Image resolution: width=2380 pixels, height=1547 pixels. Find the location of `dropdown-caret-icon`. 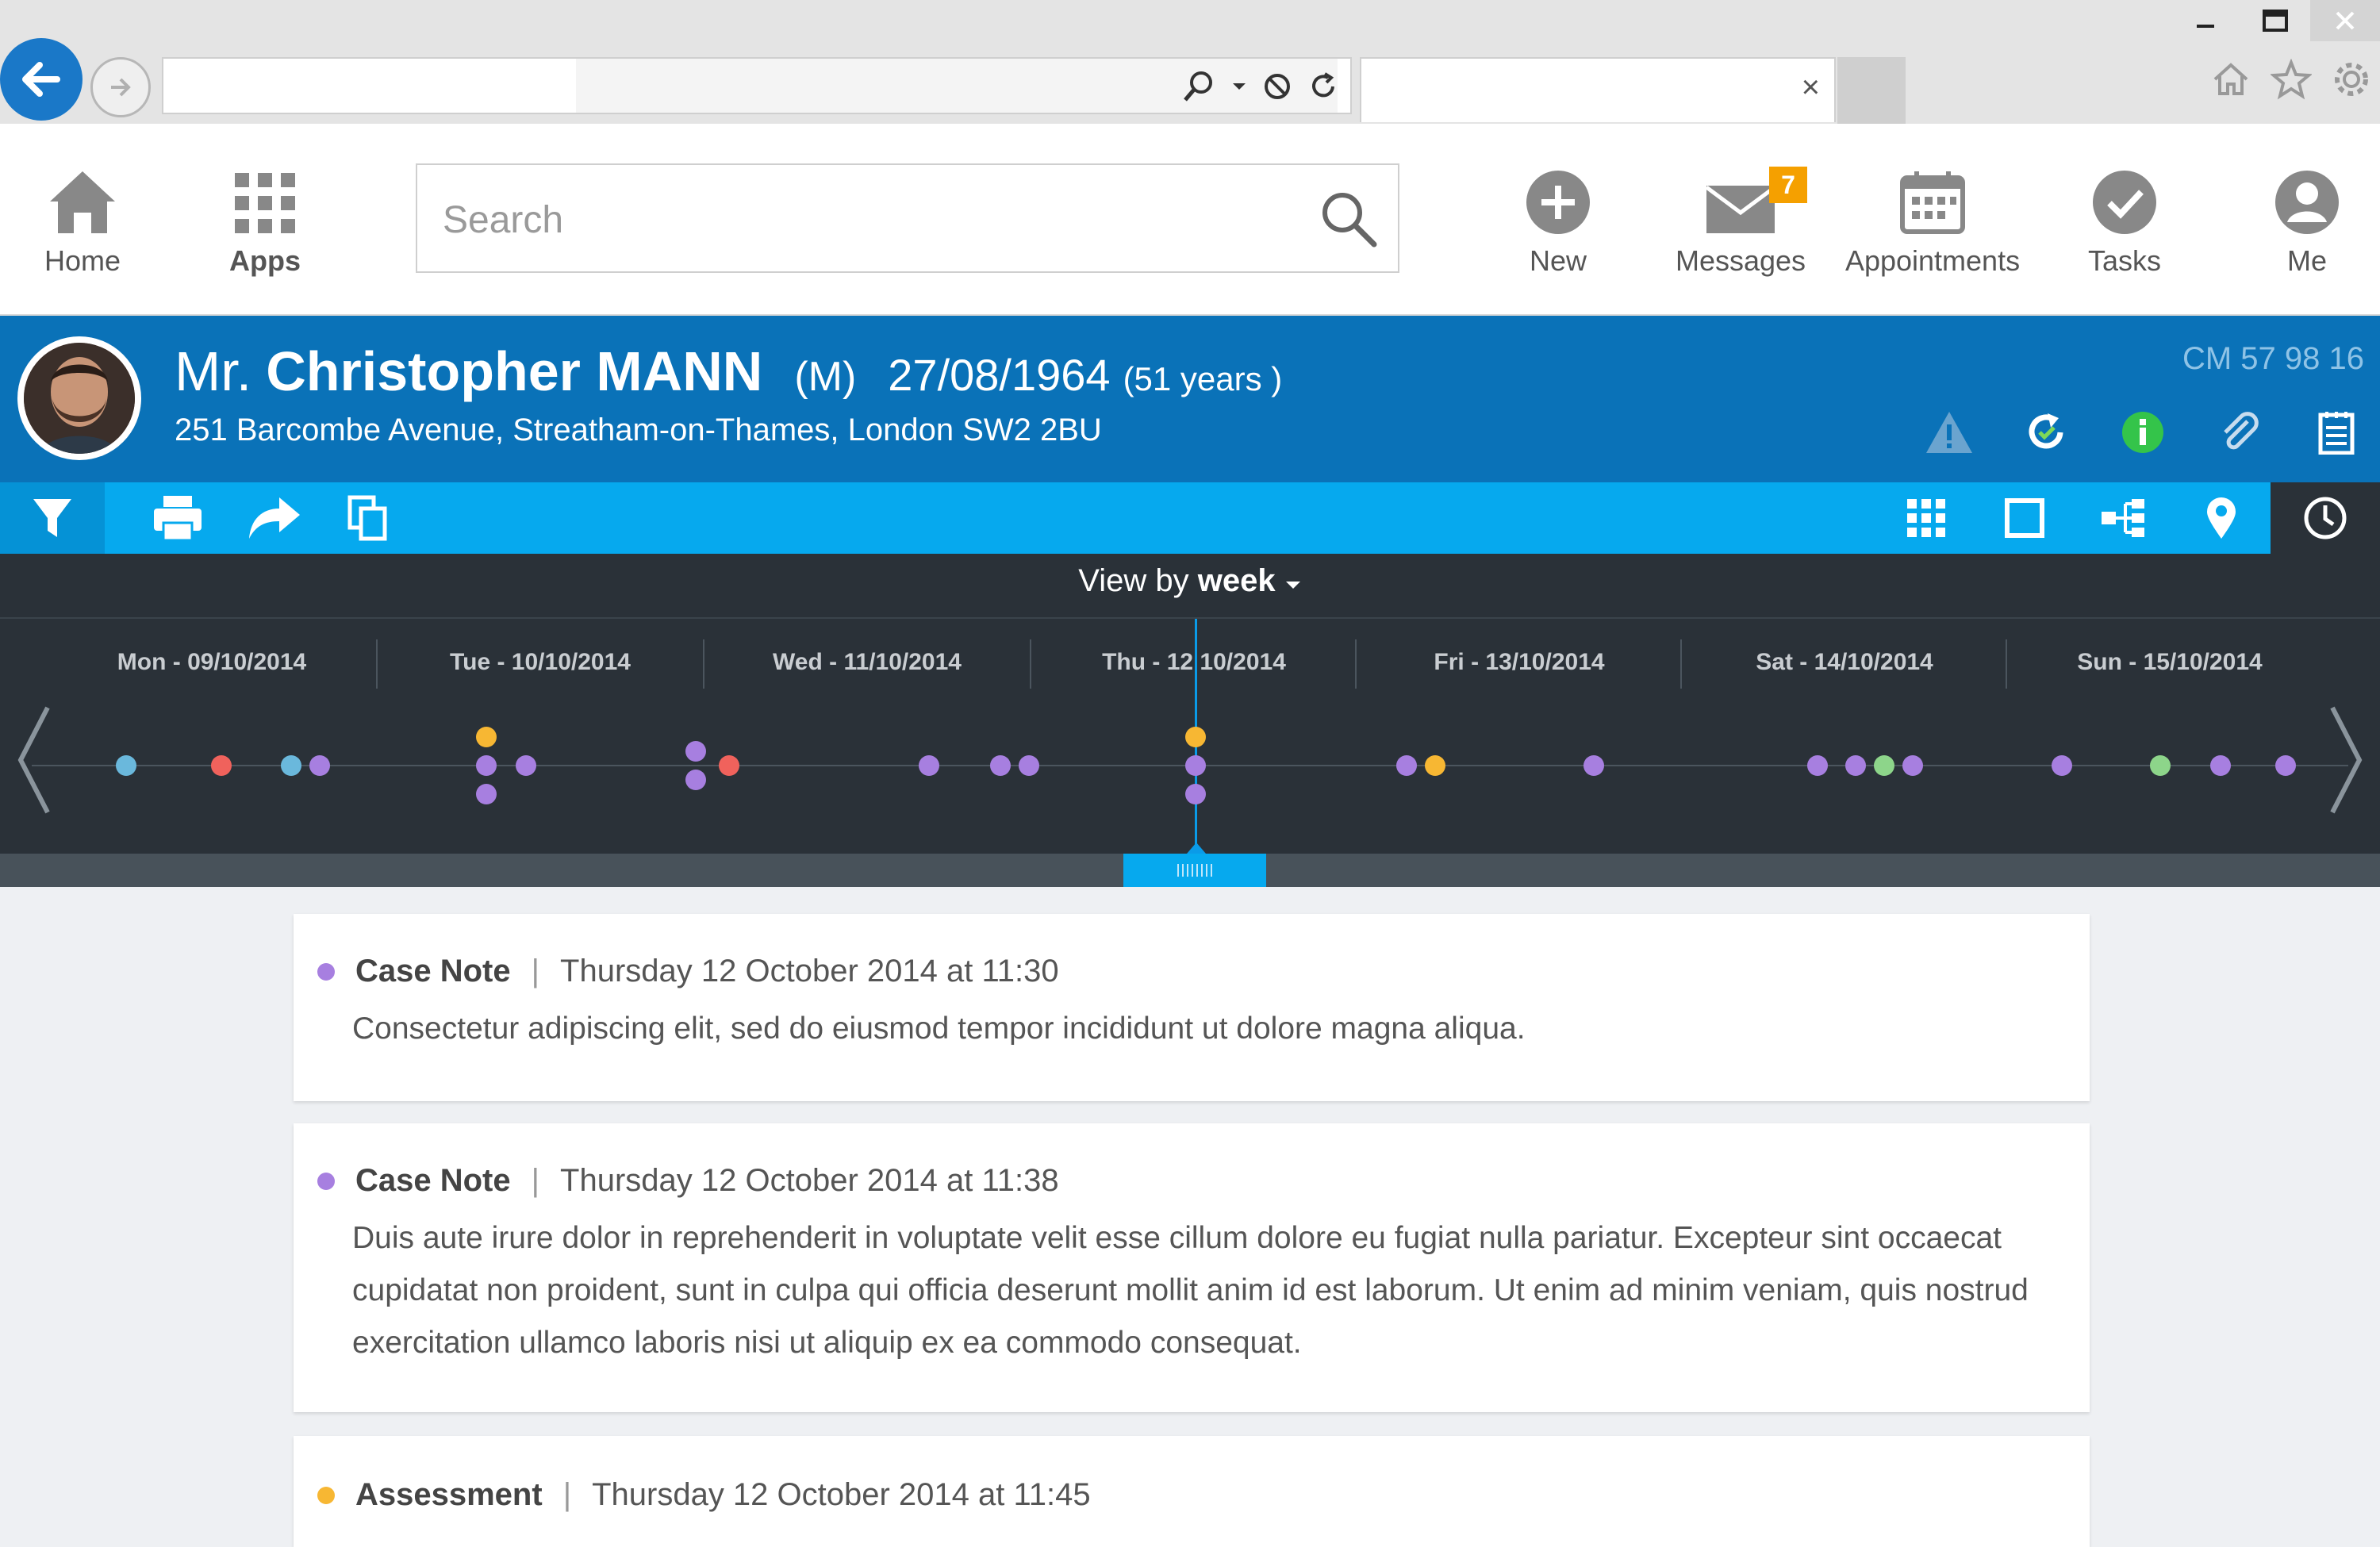

dropdown-caret-icon is located at coordinates (1239, 86).